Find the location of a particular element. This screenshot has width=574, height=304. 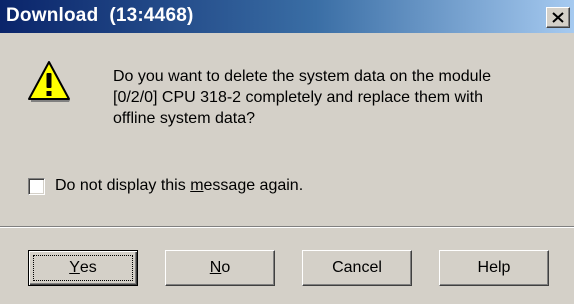

cancel-label: Cancel is located at coordinates (357, 267).